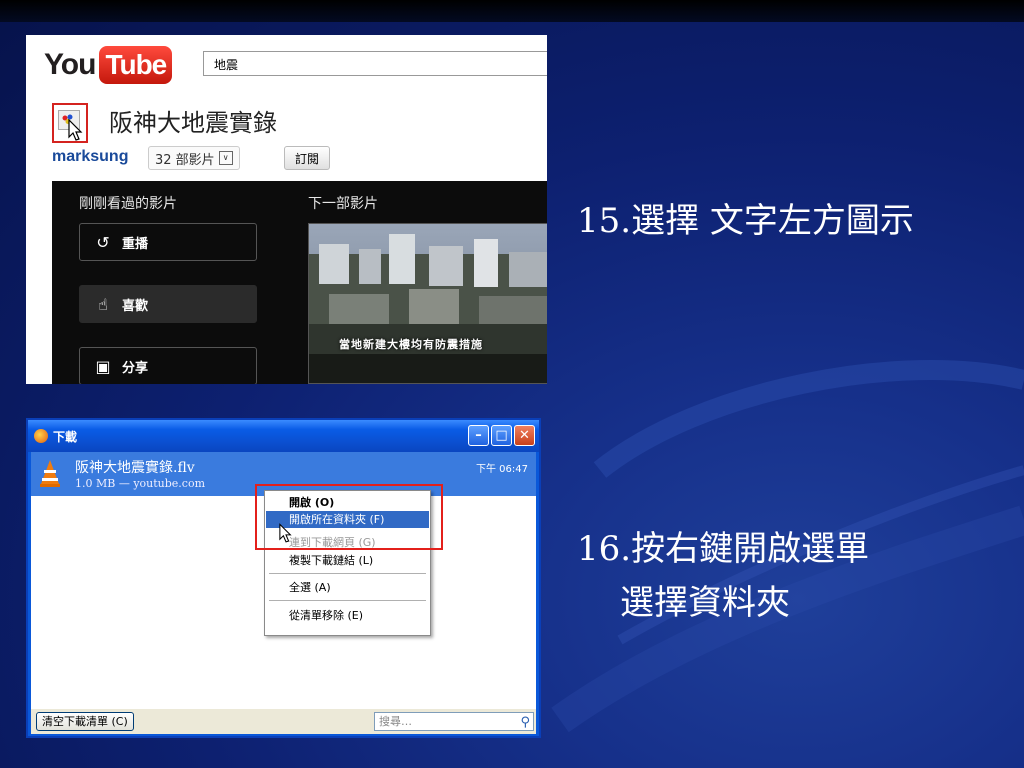 The width and height of the screenshot is (1024, 768). I want to click on step-16-text-line2: 選擇資料夾, so click(705, 603).